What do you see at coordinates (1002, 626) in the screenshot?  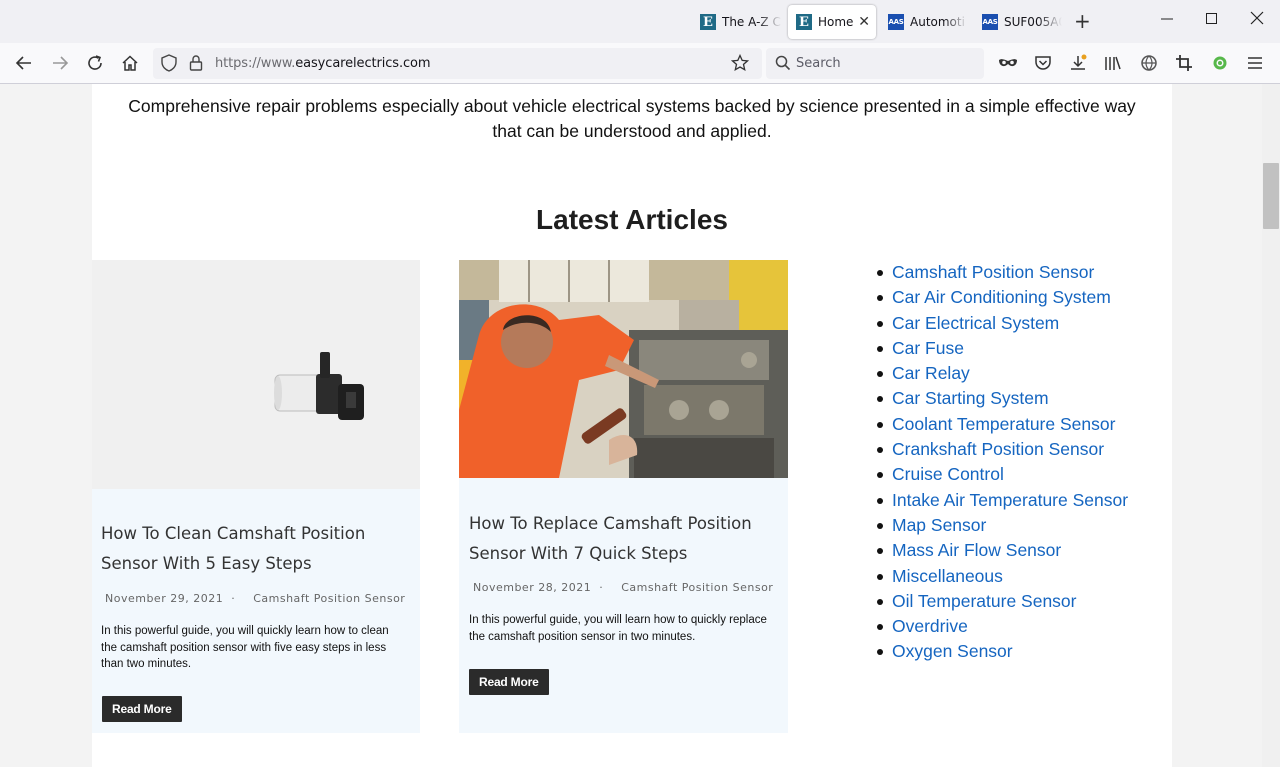 I see `category-link: Overdrive` at bounding box center [1002, 626].